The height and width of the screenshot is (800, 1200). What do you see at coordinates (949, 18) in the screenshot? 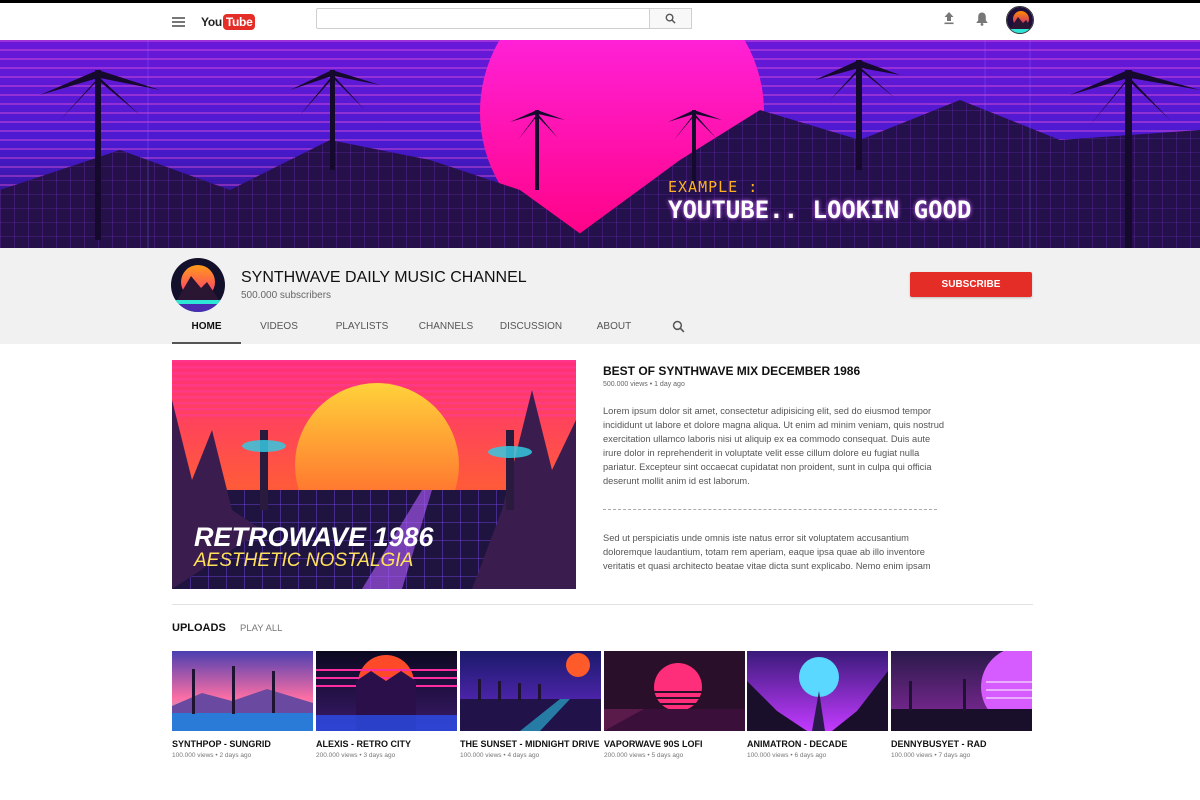
I see `upload-icon` at bounding box center [949, 18].